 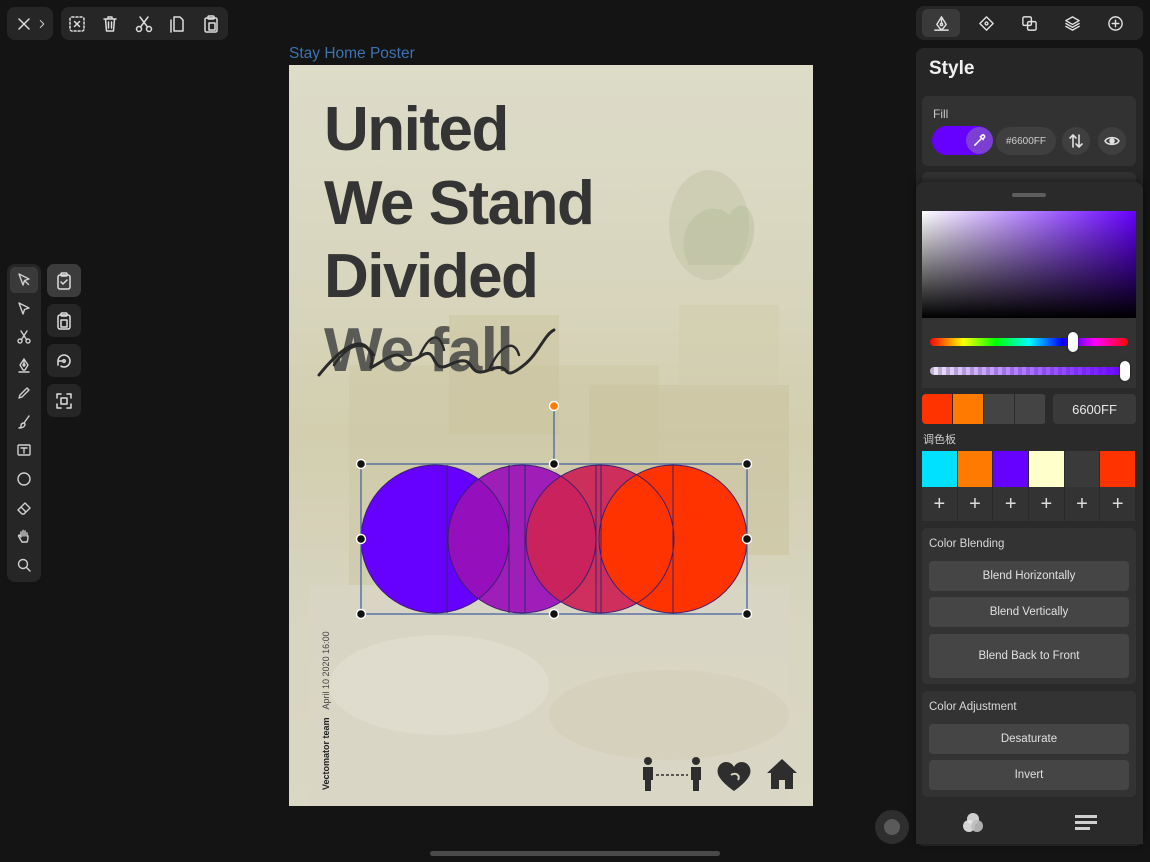 What do you see at coordinates (24, 508) in the screenshot?
I see `eraser-tool-icon` at bounding box center [24, 508].